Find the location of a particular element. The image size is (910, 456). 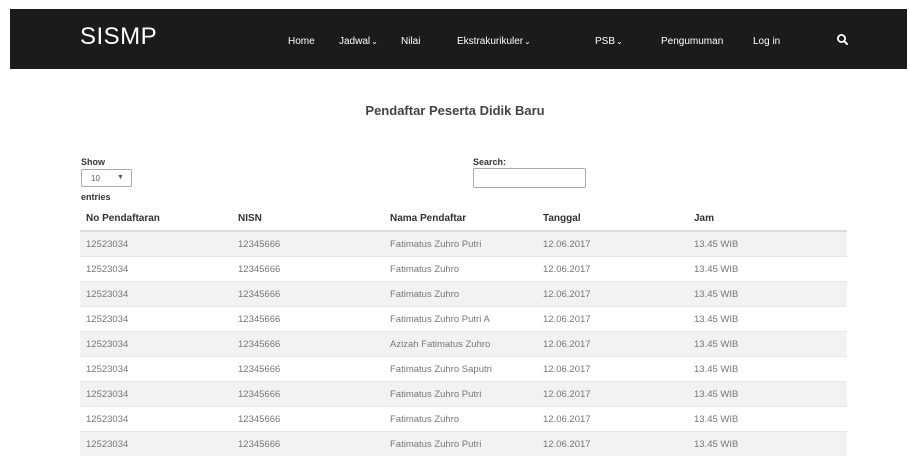

show-label: Show is located at coordinates (93, 162).